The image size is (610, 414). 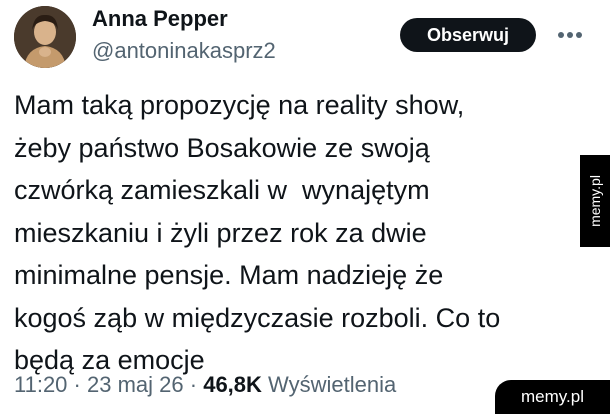 I want to click on side-watermark: memy.pl, so click(x=595, y=201).